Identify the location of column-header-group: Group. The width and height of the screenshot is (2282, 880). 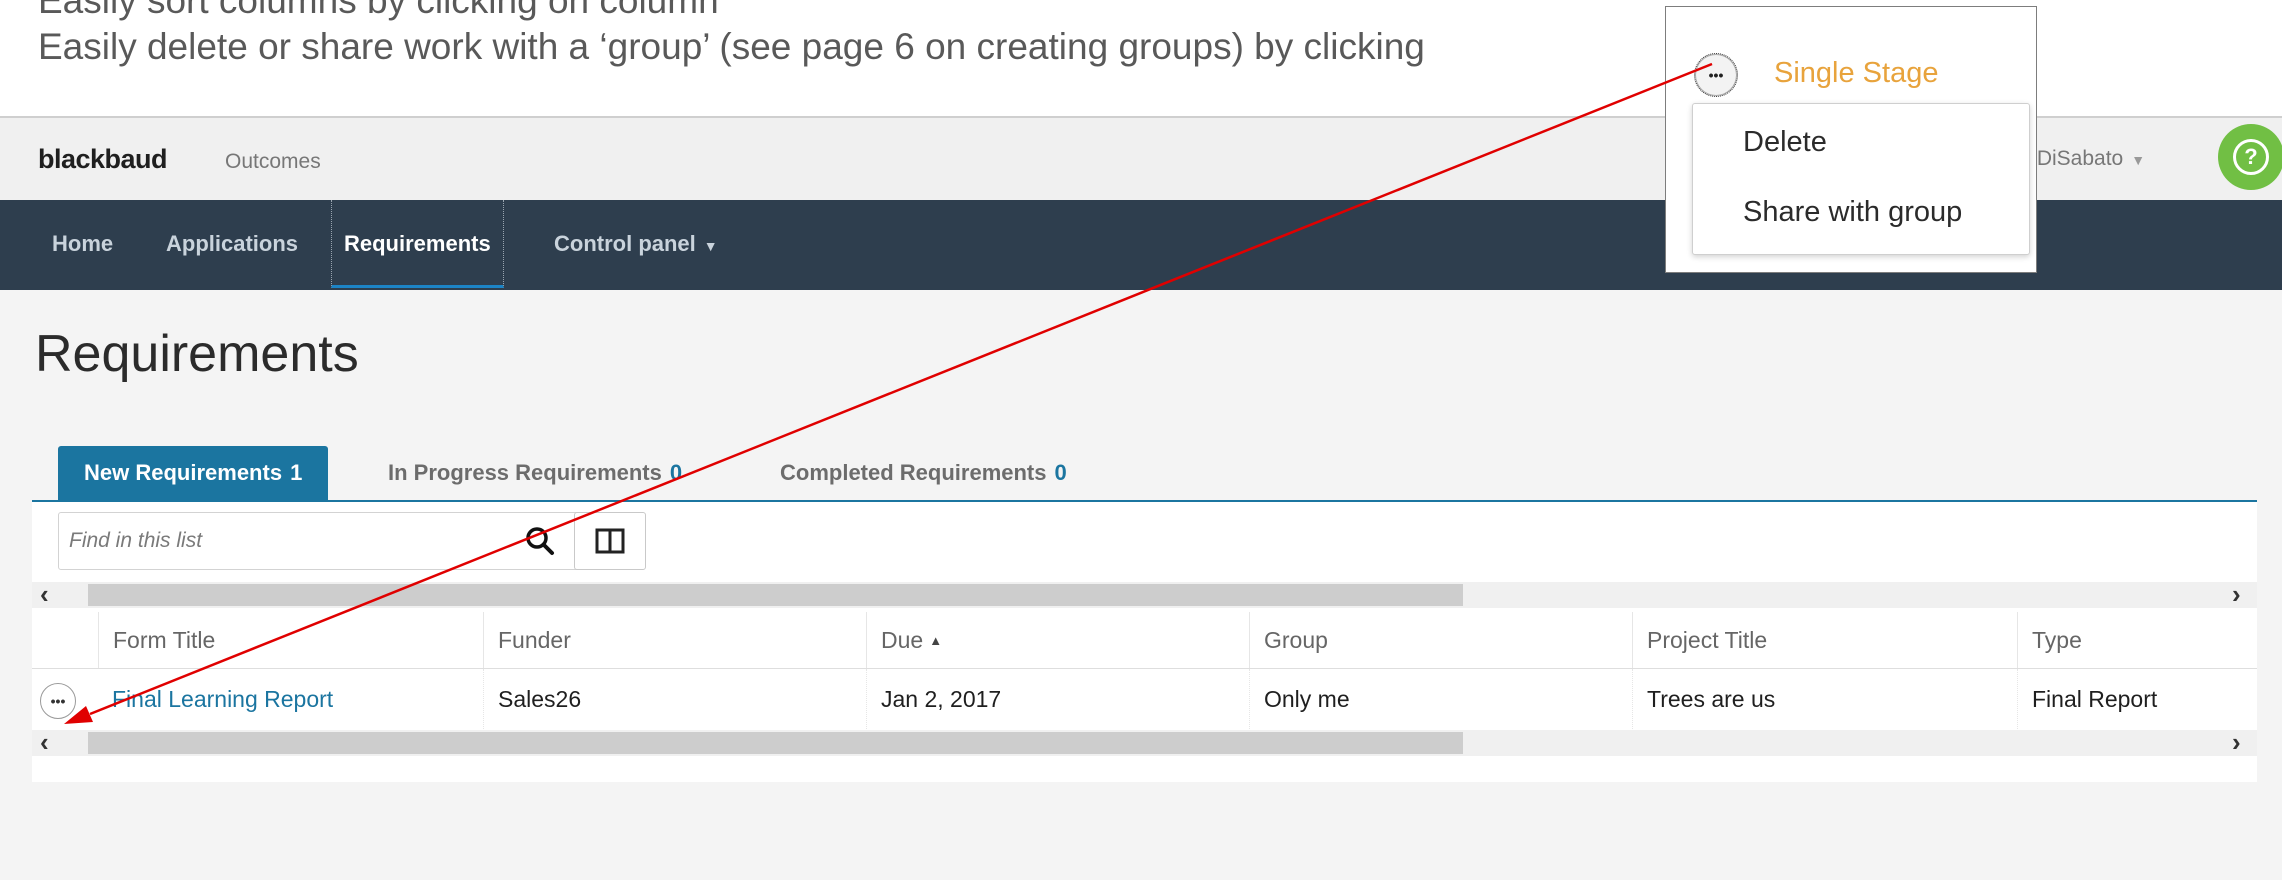
(1440, 640).